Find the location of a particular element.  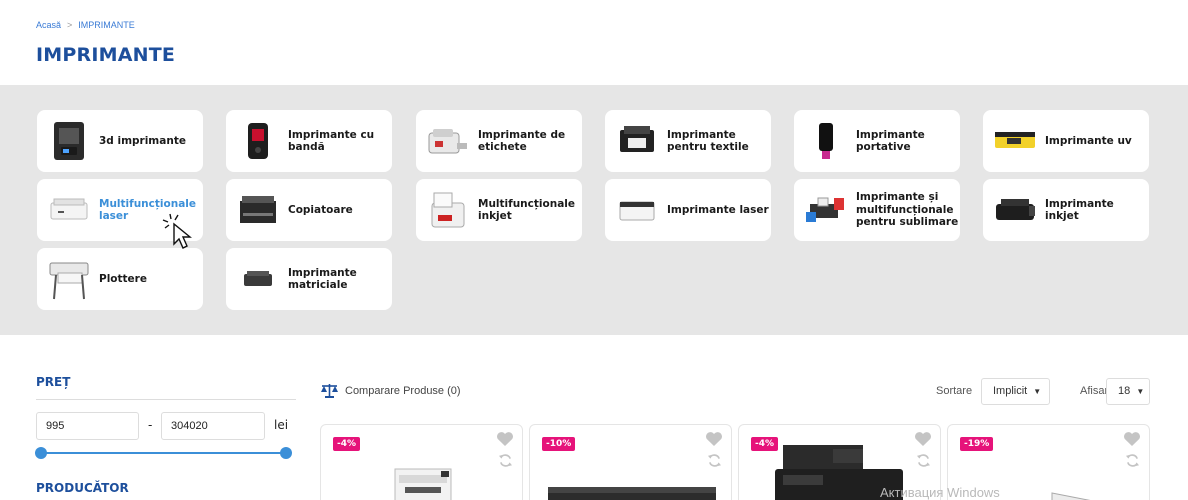

category-tile-laser-printers: Imprimante laser is located at coordinates (688, 210).